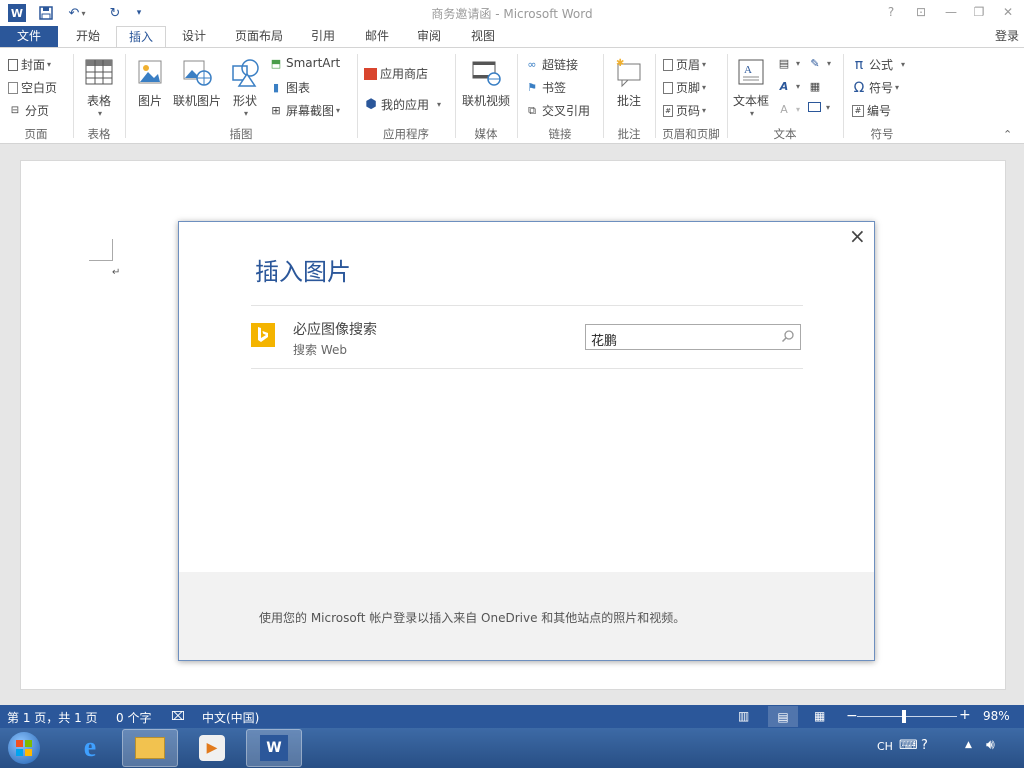  Describe the element at coordinates (274, 748) in the screenshot. I see `word-taskbar-icon: W` at that location.